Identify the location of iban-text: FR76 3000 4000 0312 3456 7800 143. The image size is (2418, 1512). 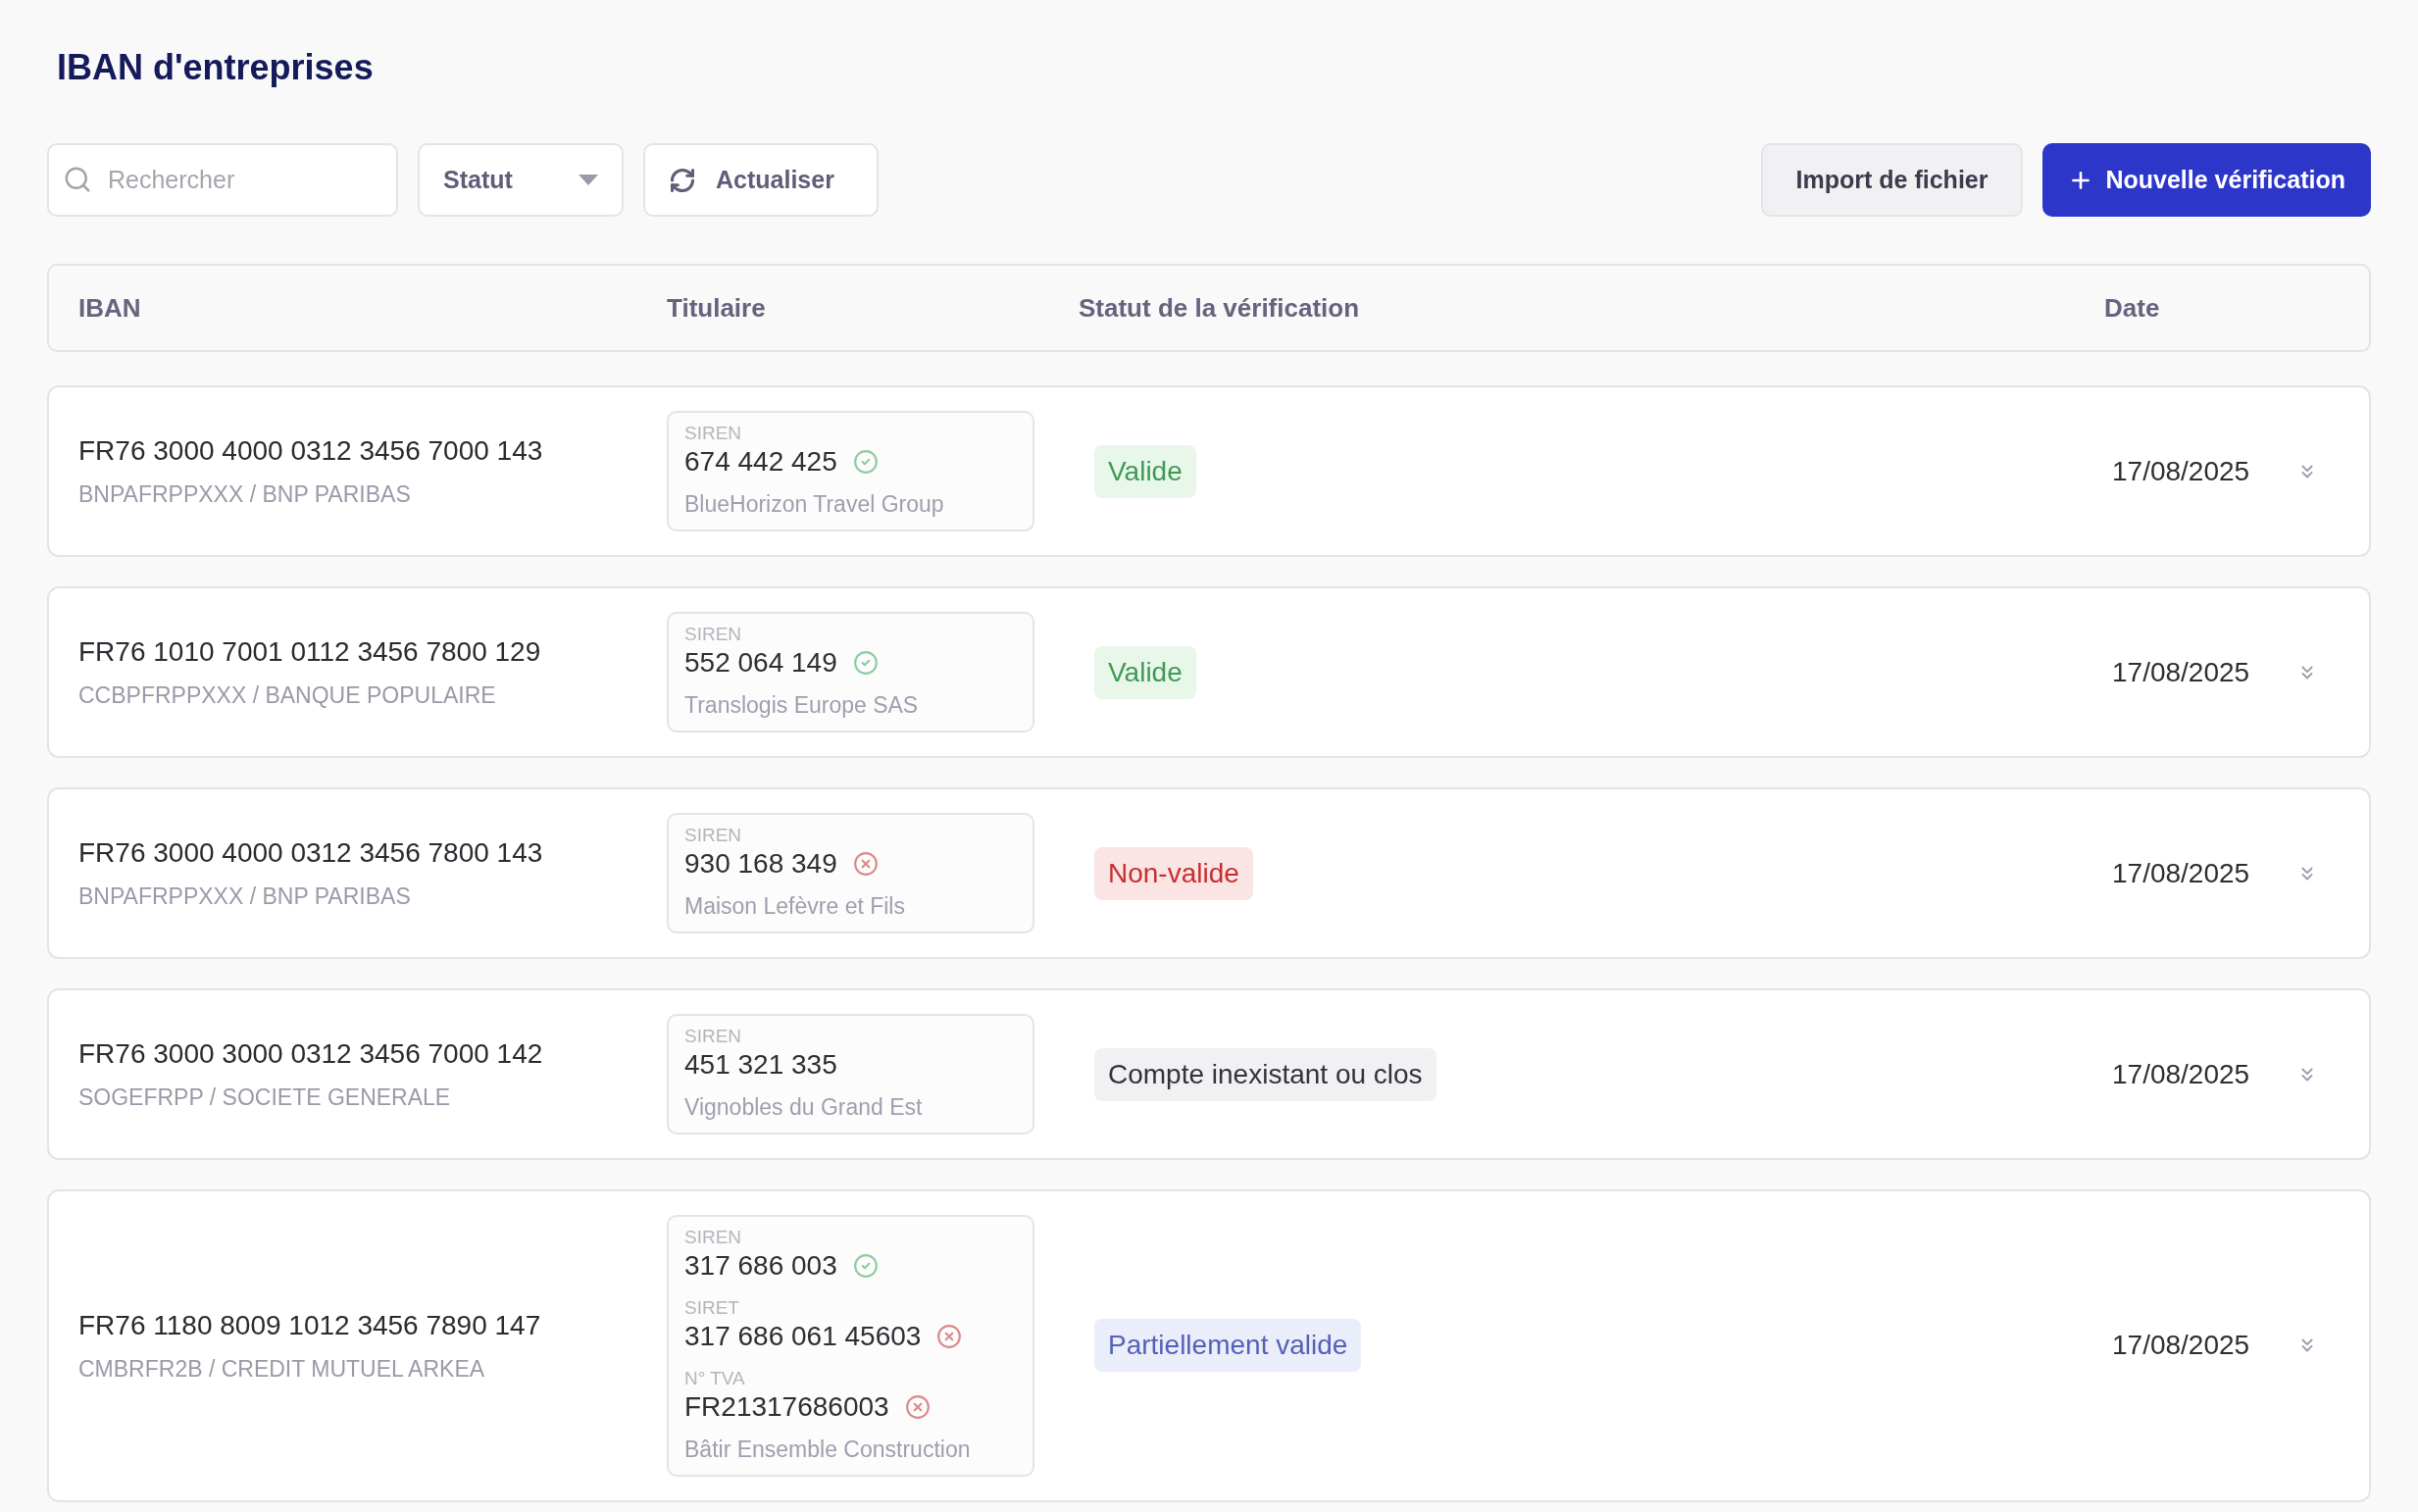
(311, 853).